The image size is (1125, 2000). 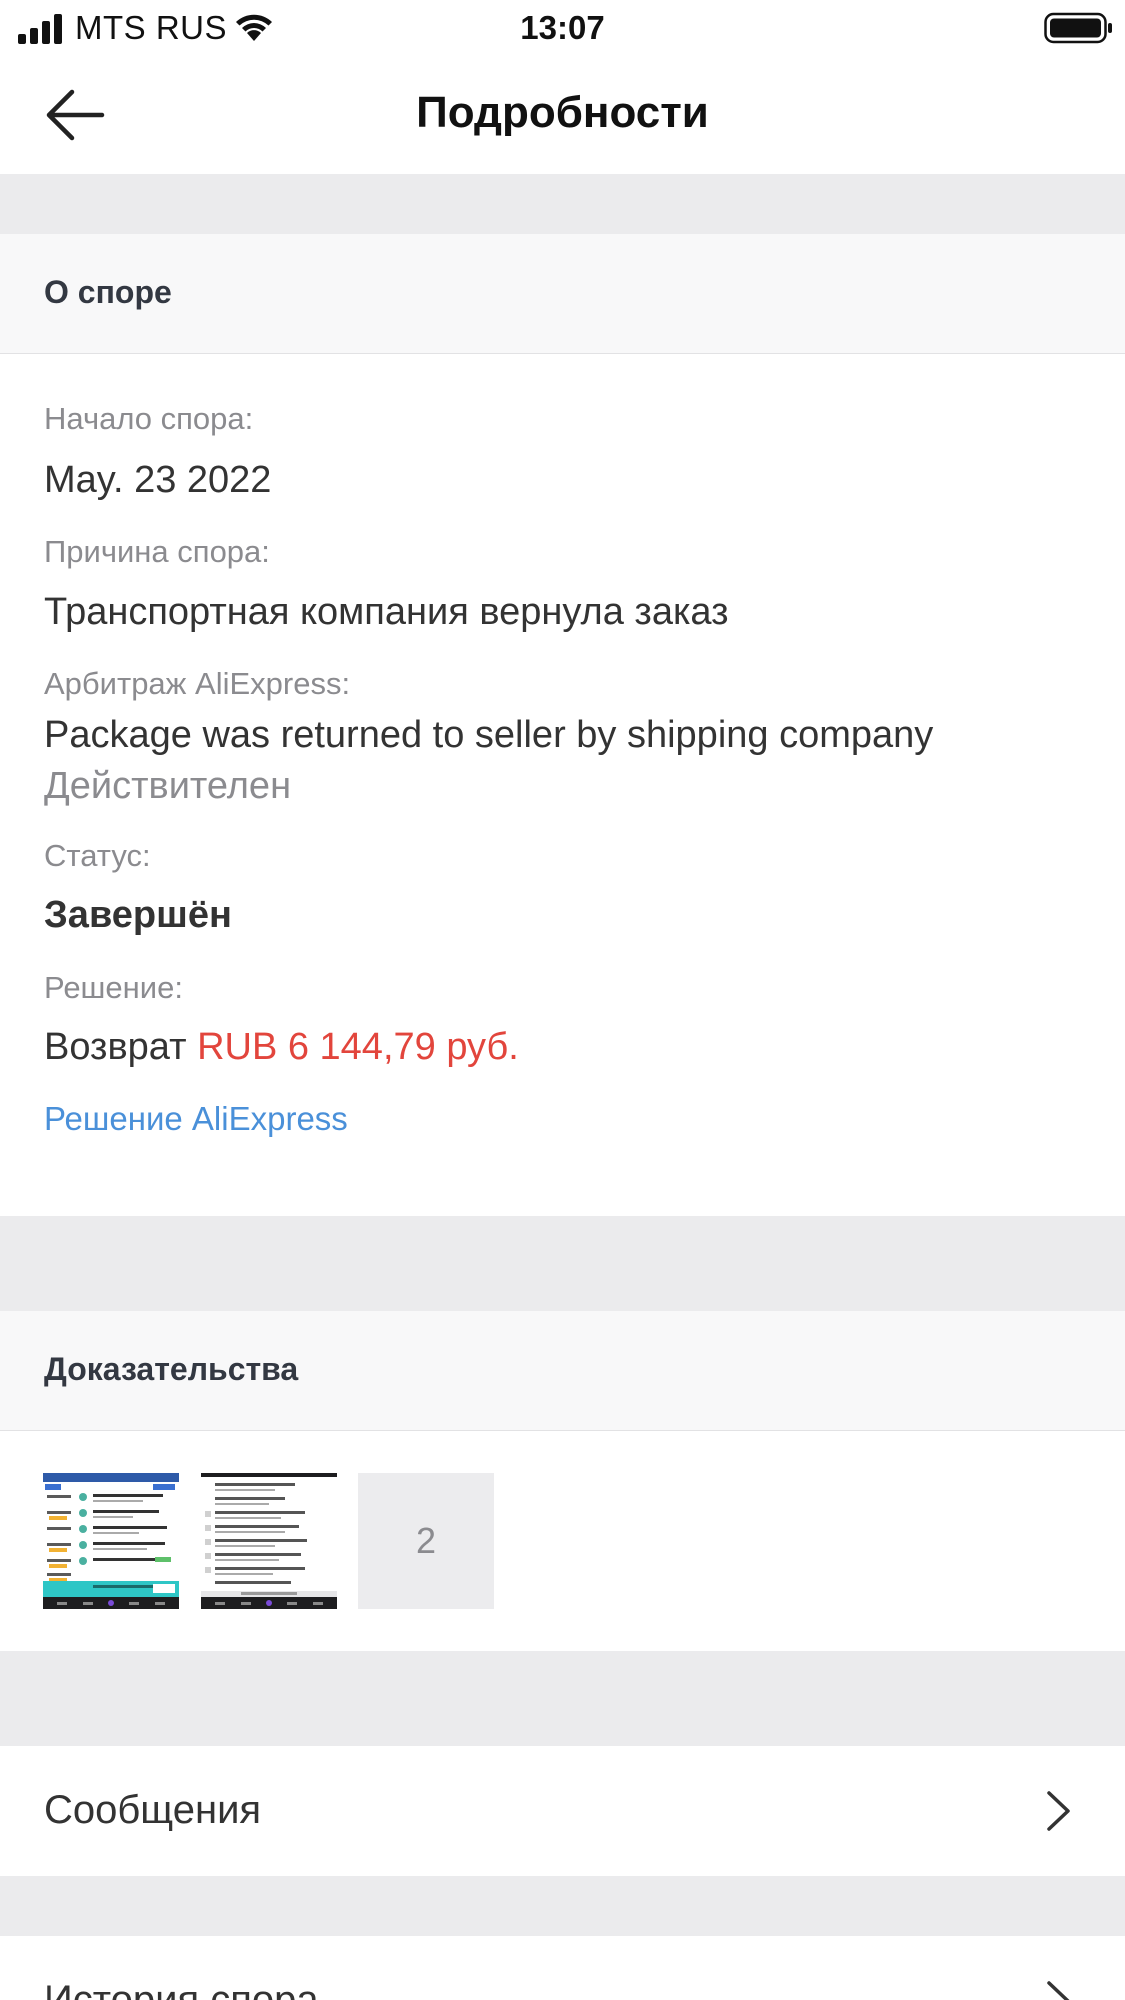 I want to click on dispute-section-header: О споре, so click(x=562, y=294).